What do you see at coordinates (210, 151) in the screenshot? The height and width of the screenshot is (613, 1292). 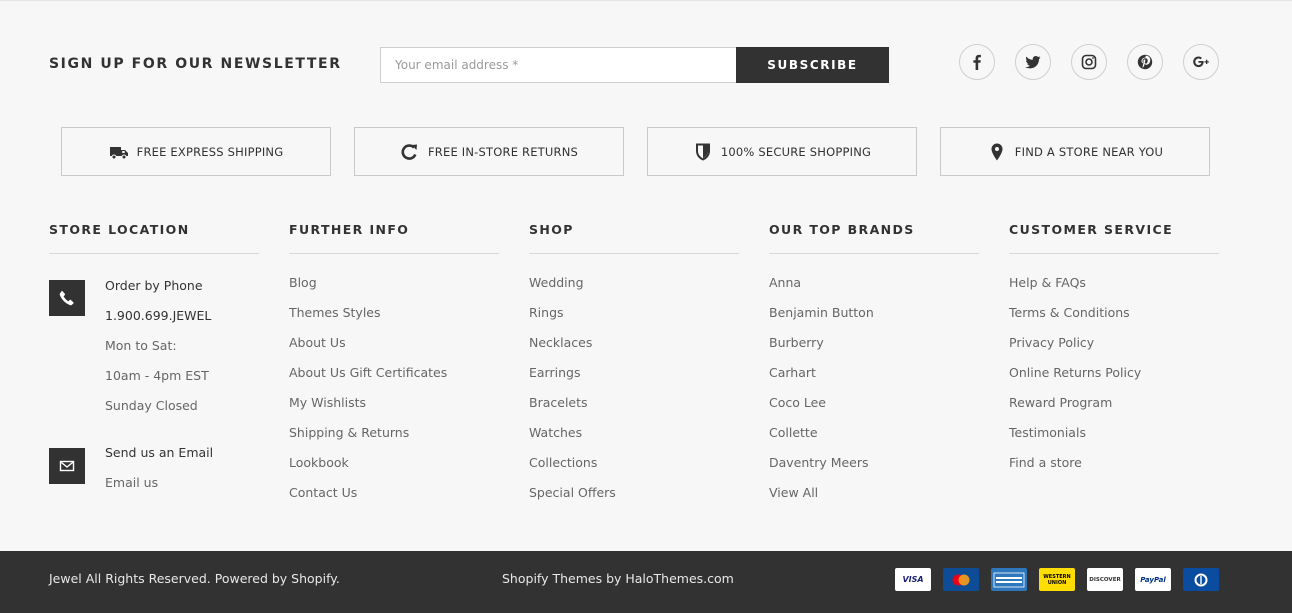 I see `feature-label: FREE EXPRESS SHIPPING` at bounding box center [210, 151].